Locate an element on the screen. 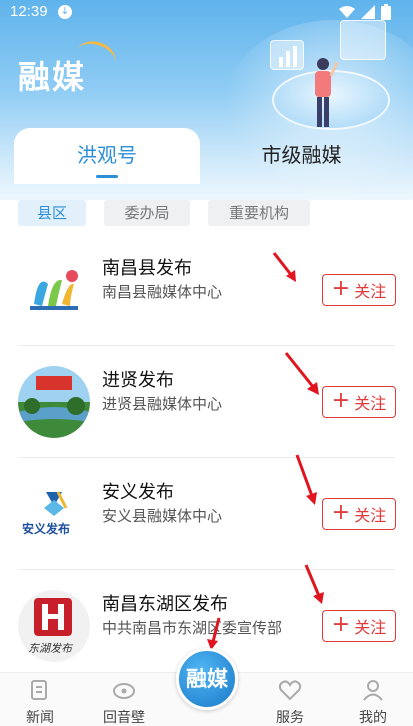 The height and width of the screenshot is (726, 413). tab-bar: 洪观号 市级融媒 is located at coordinates (206, 156).